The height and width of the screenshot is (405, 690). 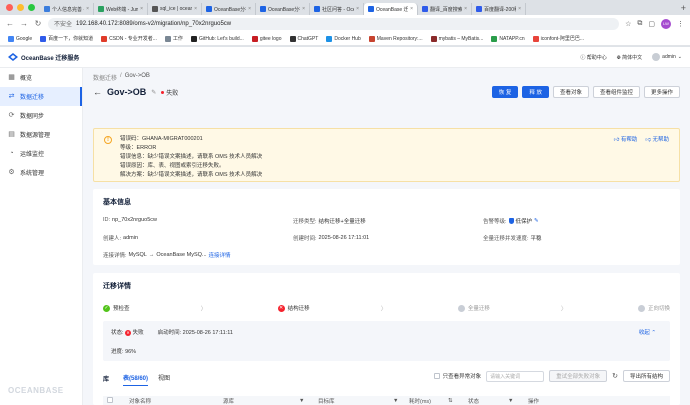 What do you see at coordinates (615, 376) in the screenshot?
I see `refresh-icon: ↻` at bounding box center [615, 376].